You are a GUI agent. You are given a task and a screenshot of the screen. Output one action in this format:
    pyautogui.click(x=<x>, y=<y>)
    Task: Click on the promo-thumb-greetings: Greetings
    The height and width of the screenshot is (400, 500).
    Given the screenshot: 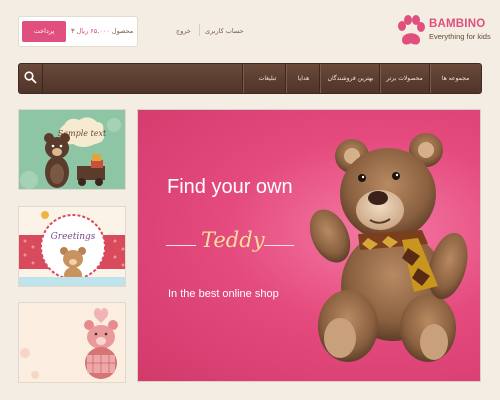 What is the action you would take?
    pyautogui.click(x=72, y=246)
    